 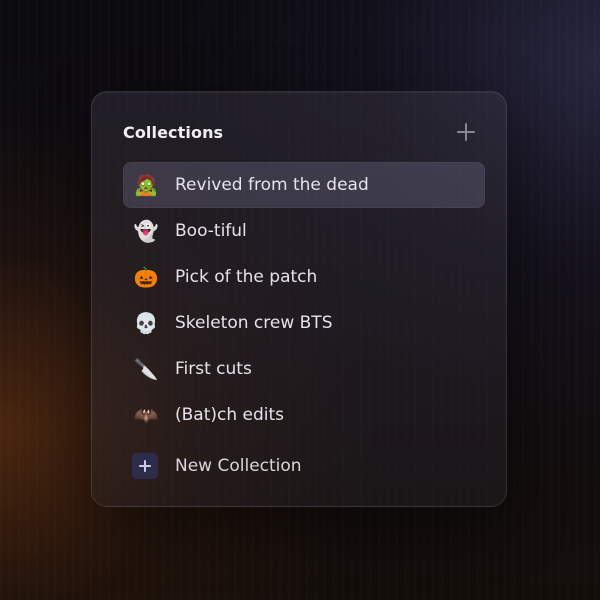 What do you see at coordinates (299, 134) in the screenshot?
I see `panel-header: Collections` at bounding box center [299, 134].